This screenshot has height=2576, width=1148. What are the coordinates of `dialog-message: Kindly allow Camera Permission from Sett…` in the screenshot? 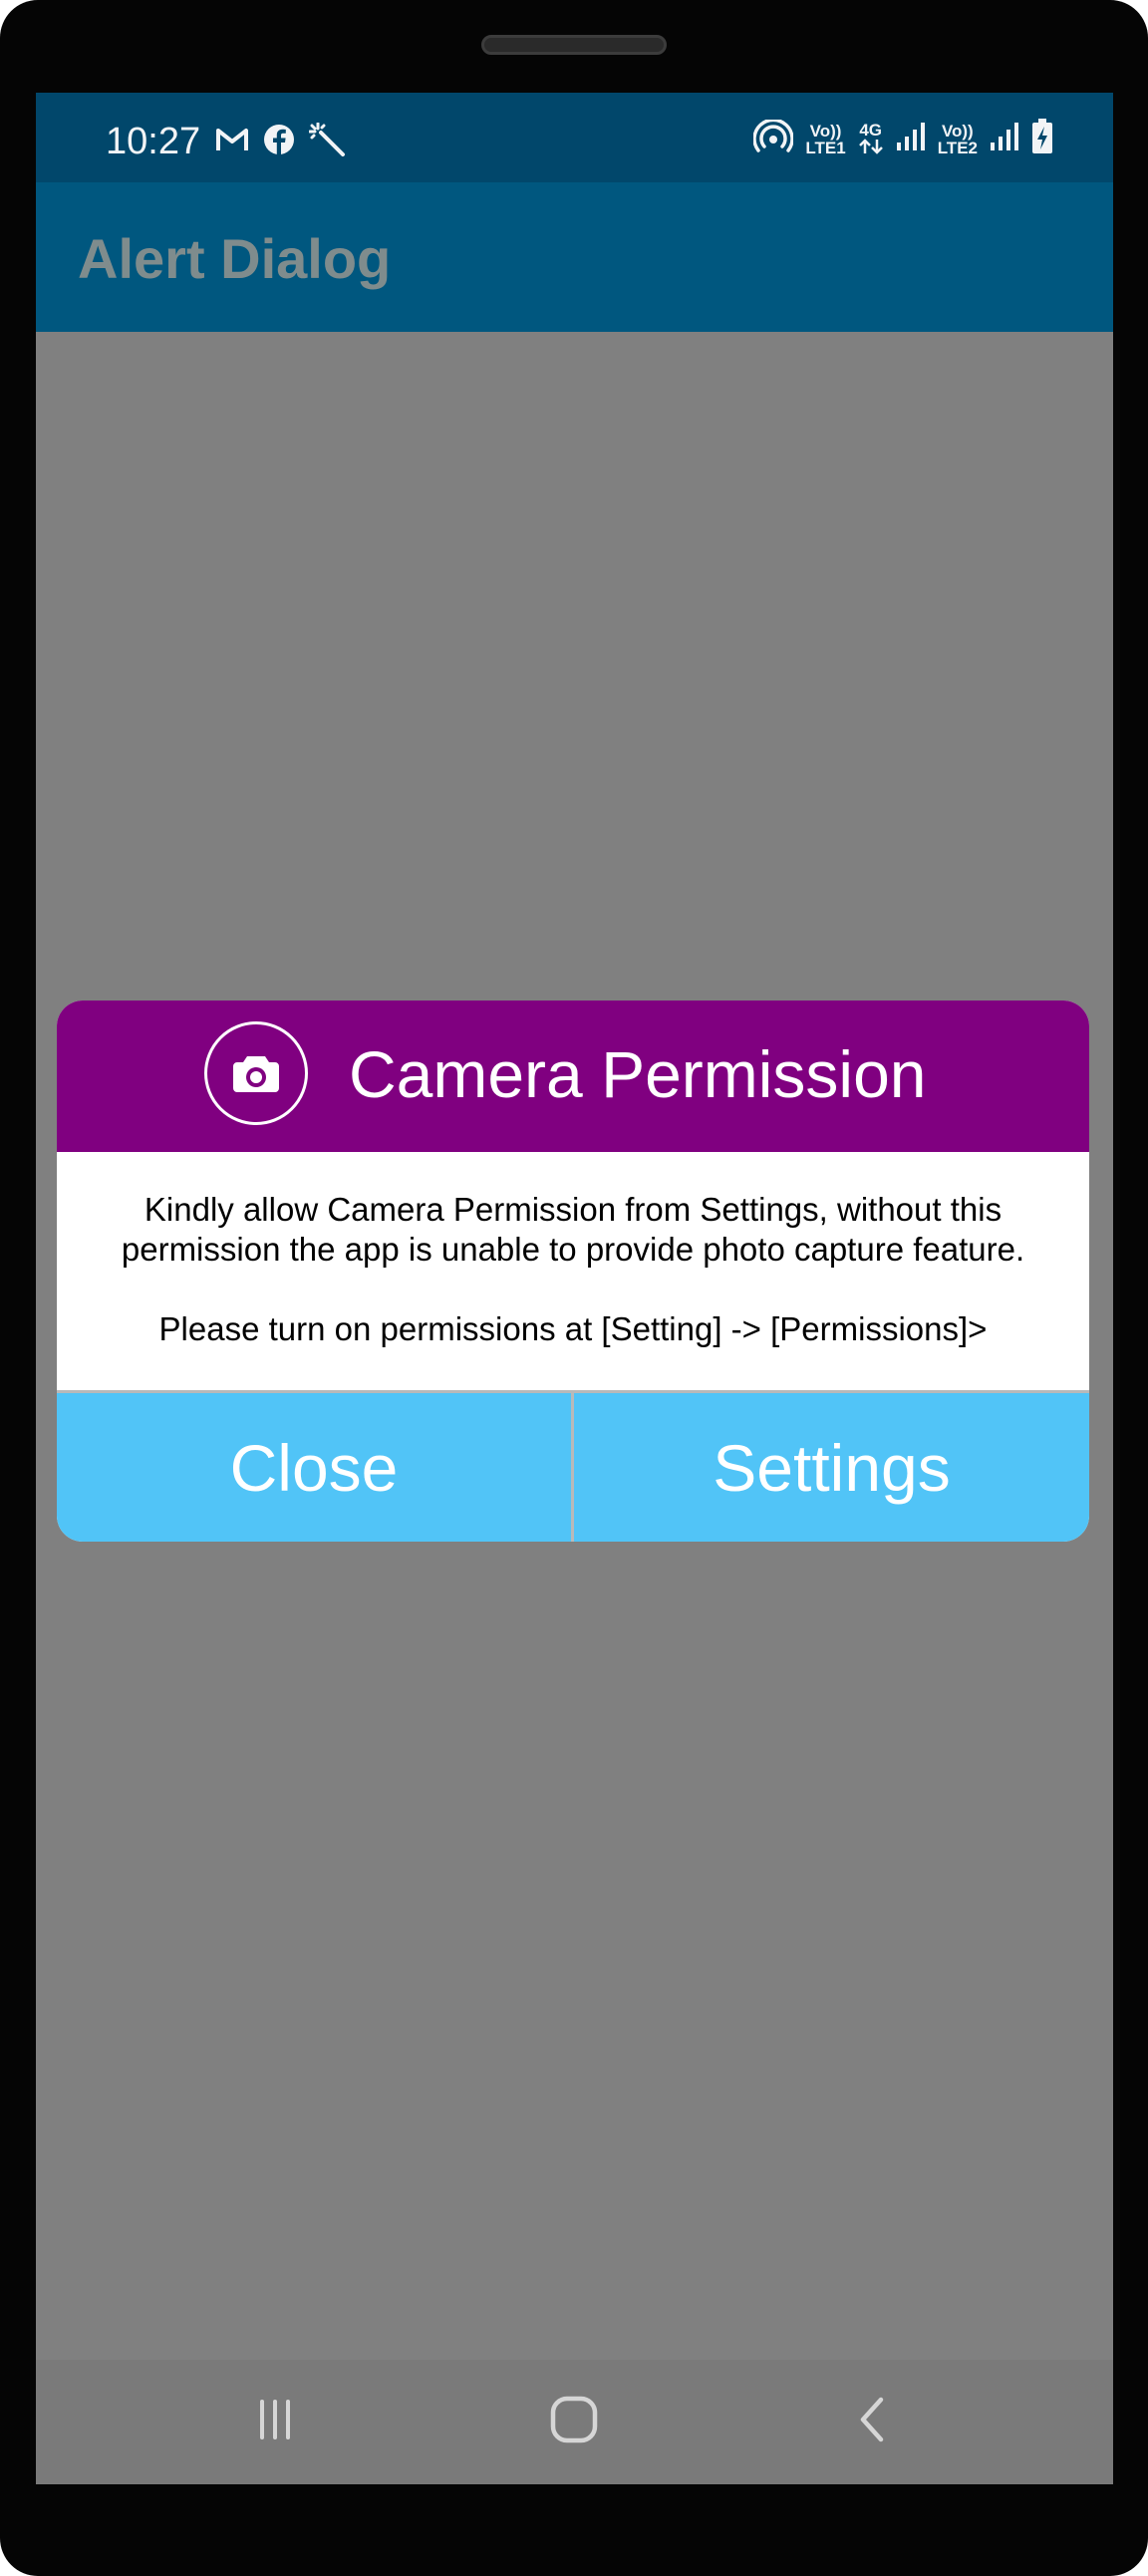 It's located at (573, 1229).